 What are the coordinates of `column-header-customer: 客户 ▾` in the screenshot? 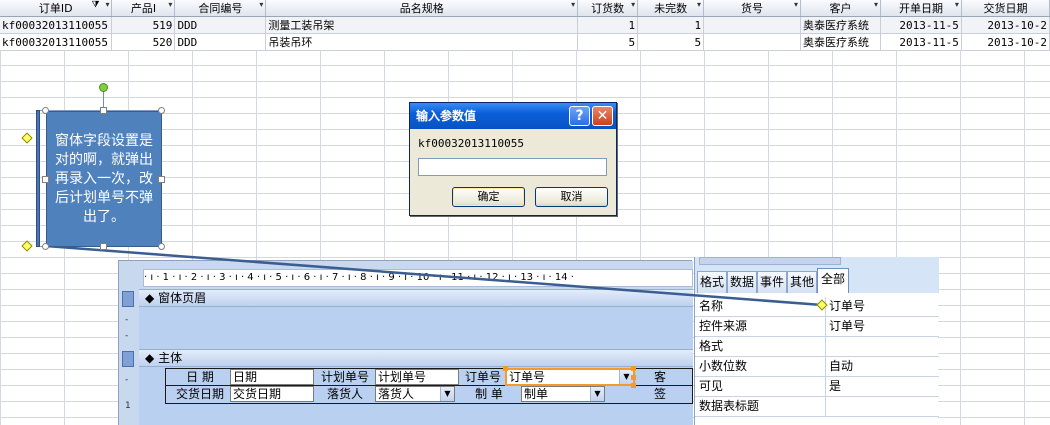 It's located at (840, 8).